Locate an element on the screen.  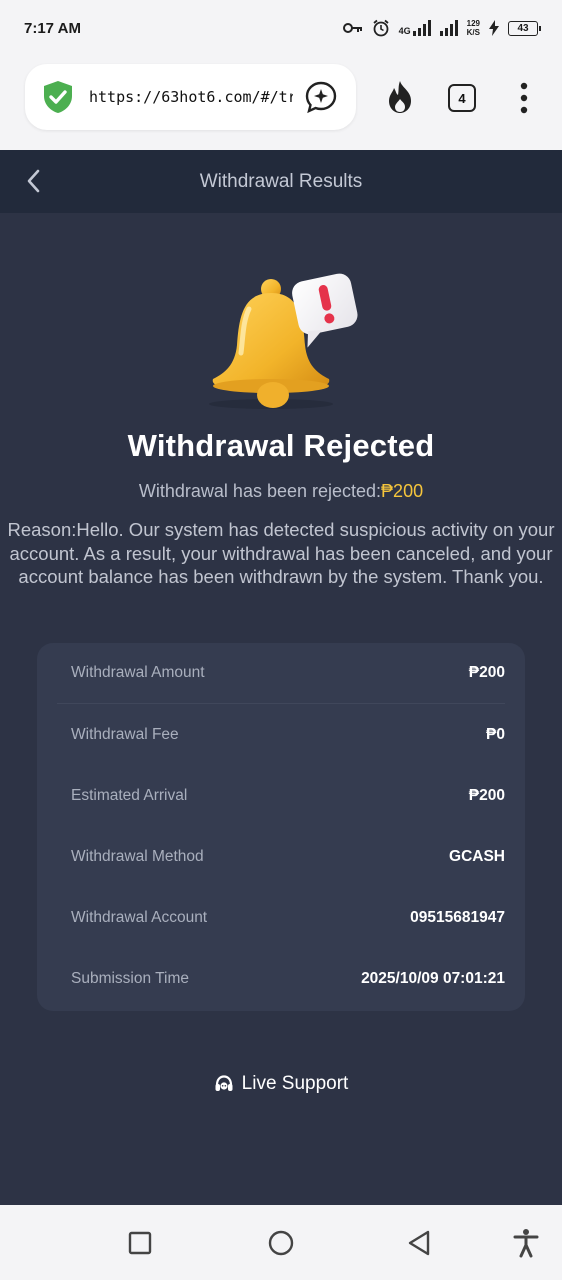
fire-icon is located at coordinates (400, 97).